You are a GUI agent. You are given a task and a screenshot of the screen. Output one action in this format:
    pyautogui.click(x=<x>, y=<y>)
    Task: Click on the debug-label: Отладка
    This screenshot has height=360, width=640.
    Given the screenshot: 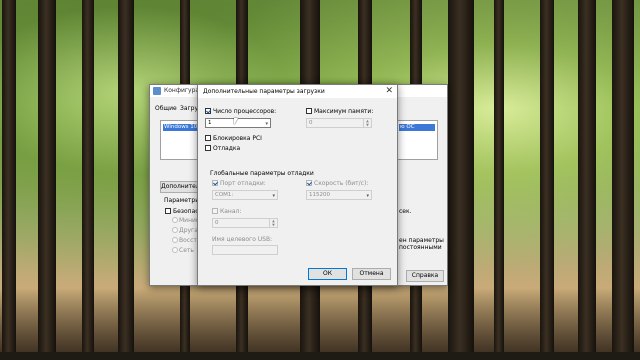 What is the action you would take?
    pyautogui.click(x=227, y=148)
    